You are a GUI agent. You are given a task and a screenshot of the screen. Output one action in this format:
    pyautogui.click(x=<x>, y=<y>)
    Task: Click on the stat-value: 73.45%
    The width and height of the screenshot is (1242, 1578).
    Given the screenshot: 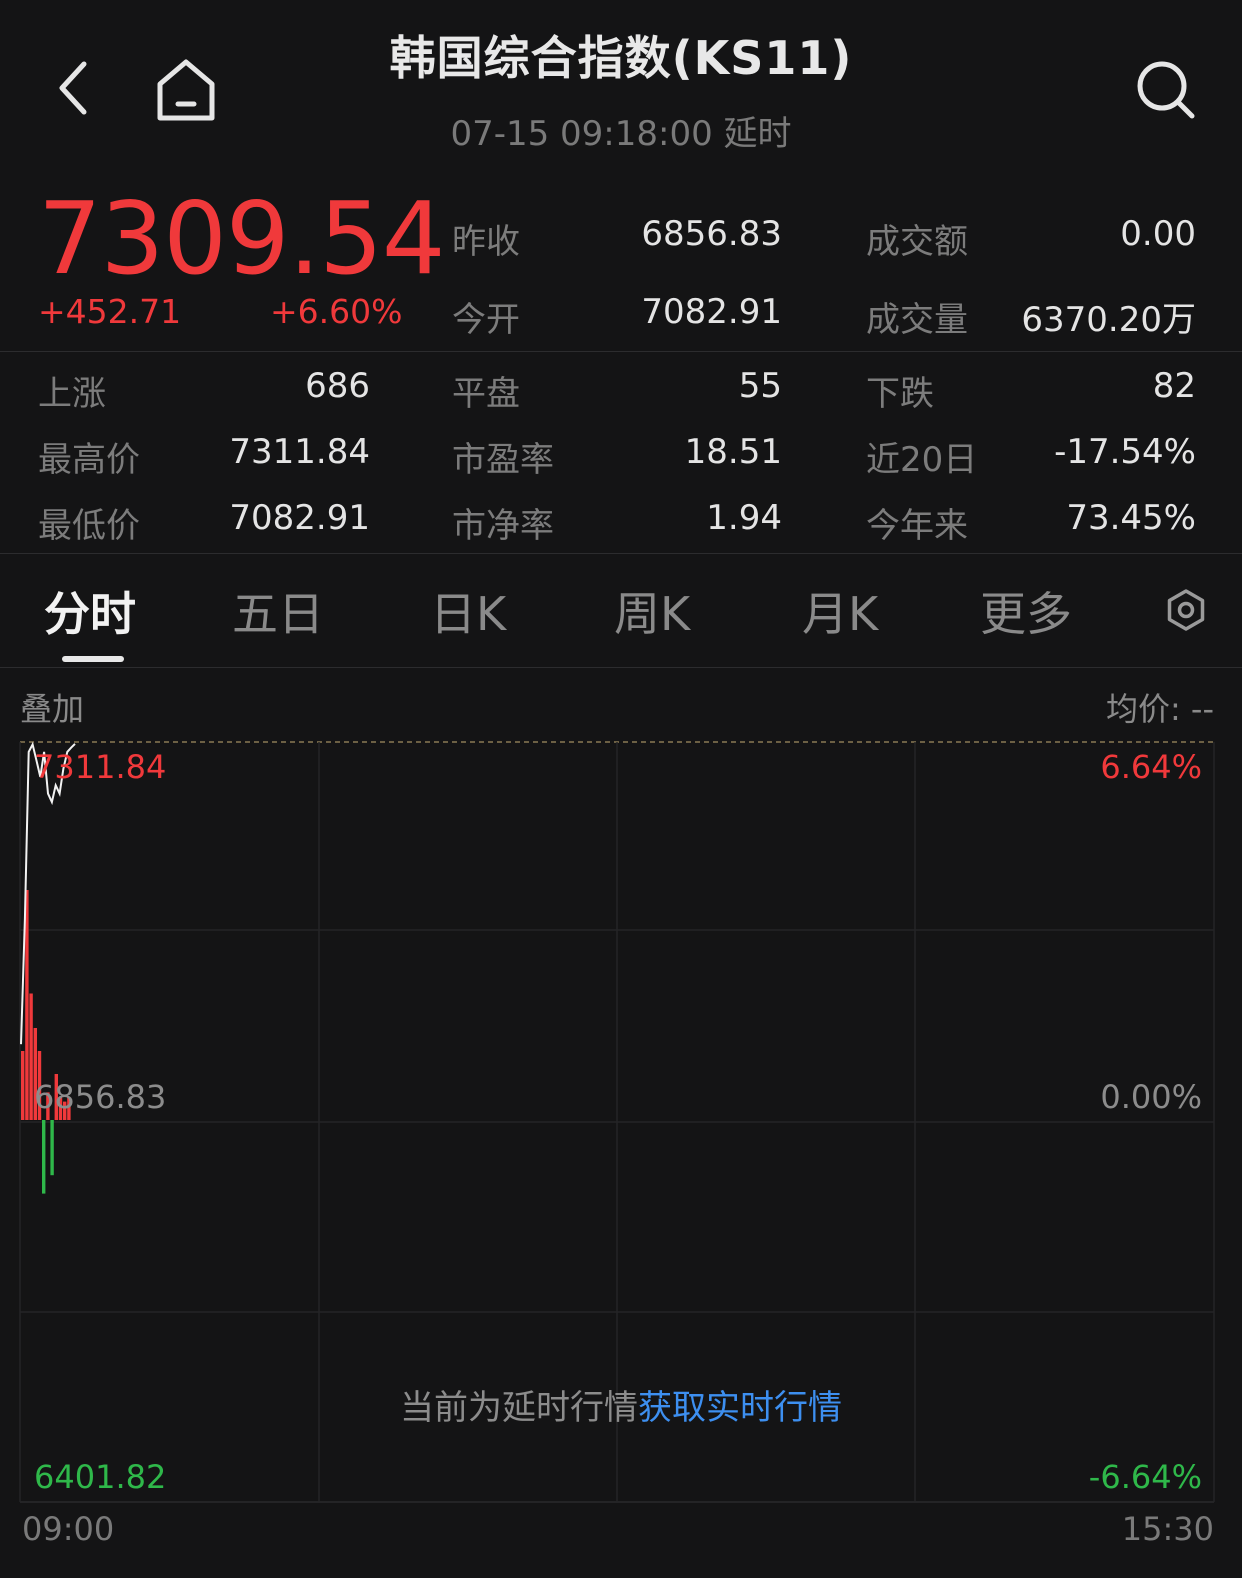 What is the action you would take?
    pyautogui.click(x=1131, y=518)
    